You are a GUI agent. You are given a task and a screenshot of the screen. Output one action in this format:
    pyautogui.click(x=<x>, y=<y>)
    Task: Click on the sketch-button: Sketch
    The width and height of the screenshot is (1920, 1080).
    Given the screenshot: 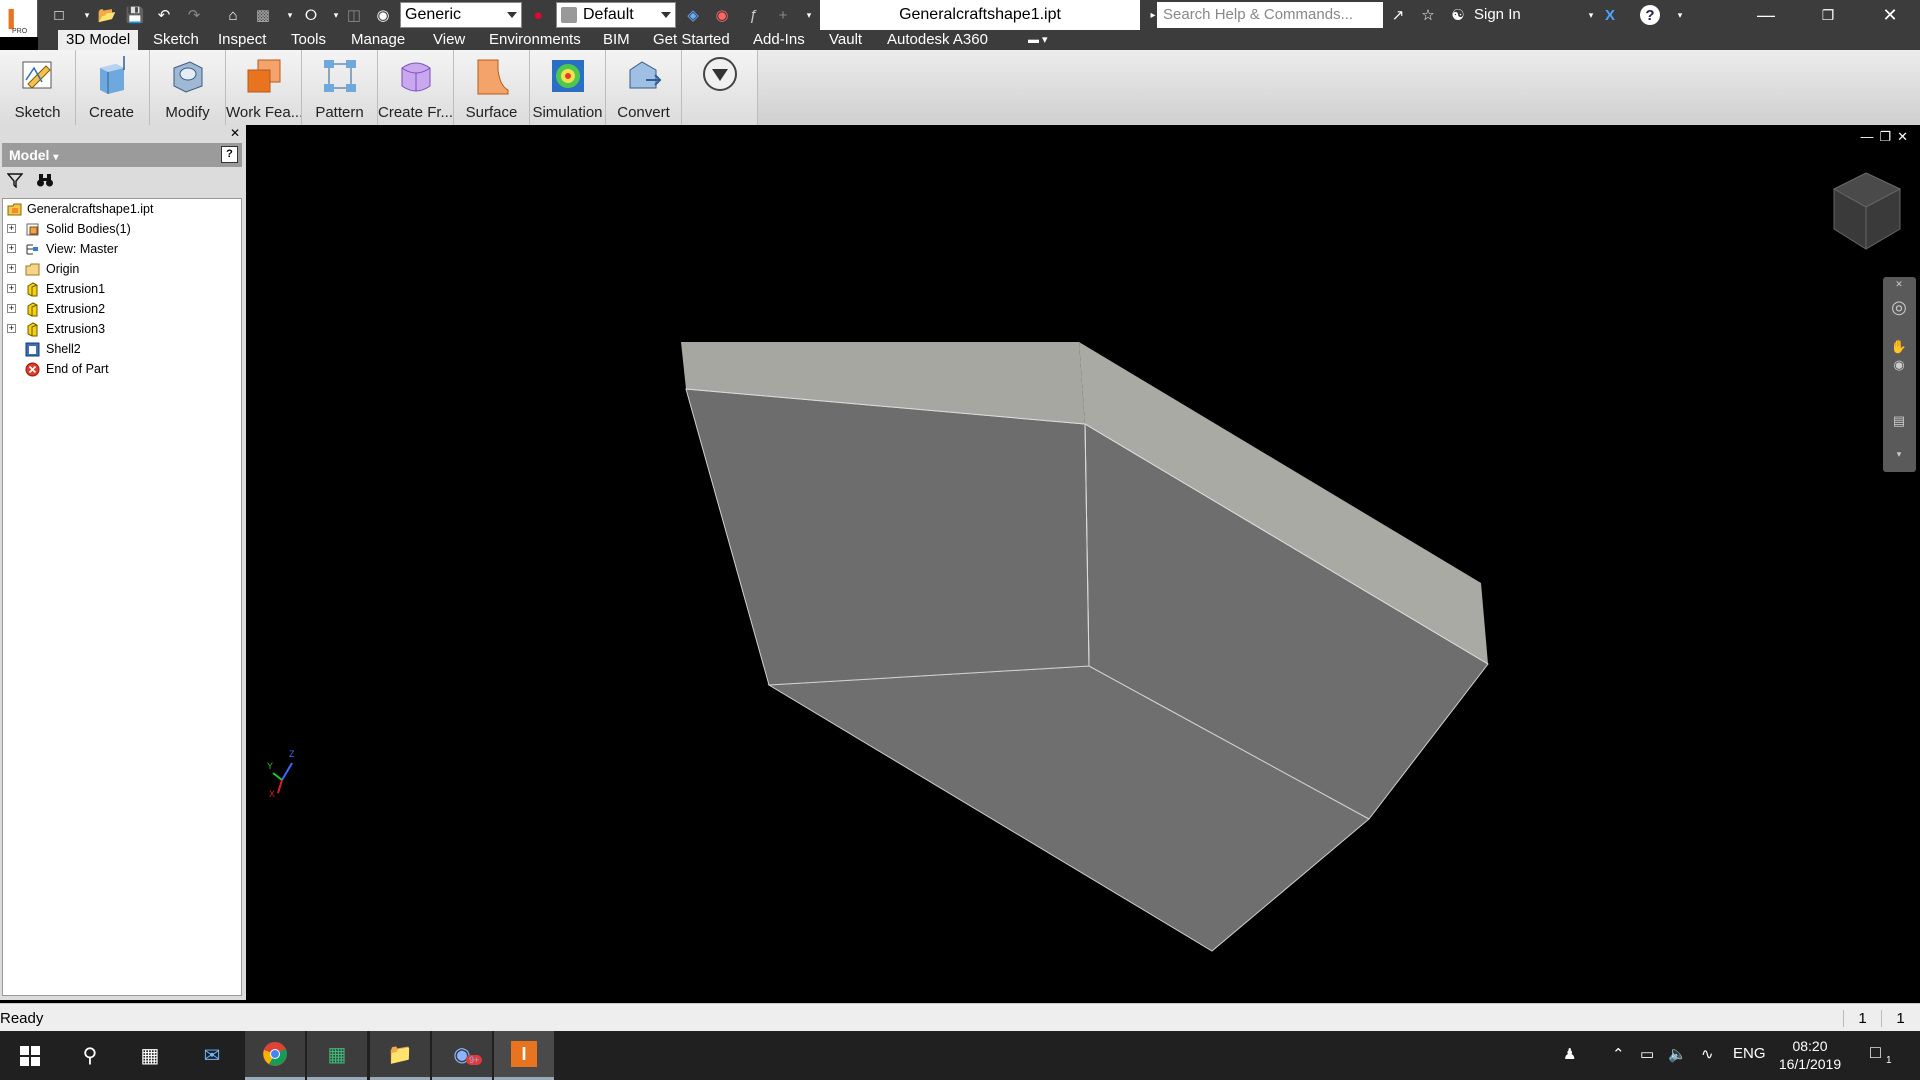 What is the action you would take?
    pyautogui.click(x=38, y=87)
    